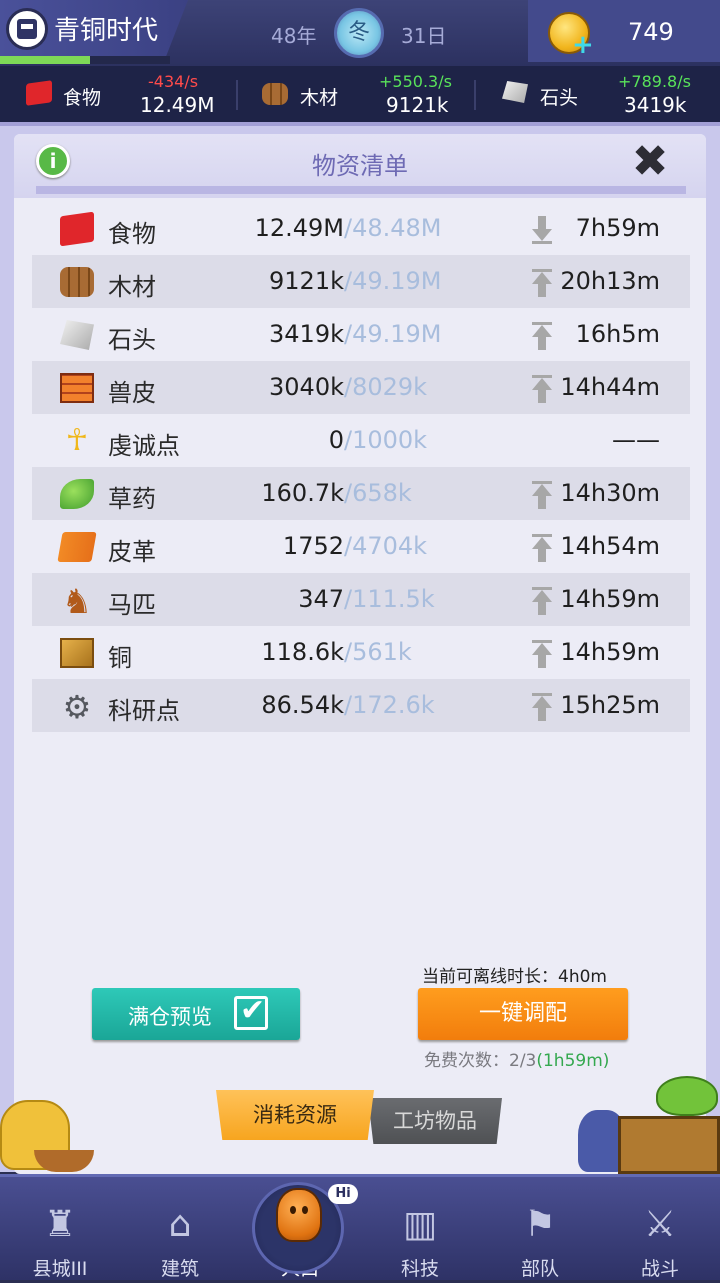 The width and height of the screenshot is (720, 1283). Describe the element at coordinates (386, 387) in the screenshot. I see `material-capacity: /8029k` at that location.